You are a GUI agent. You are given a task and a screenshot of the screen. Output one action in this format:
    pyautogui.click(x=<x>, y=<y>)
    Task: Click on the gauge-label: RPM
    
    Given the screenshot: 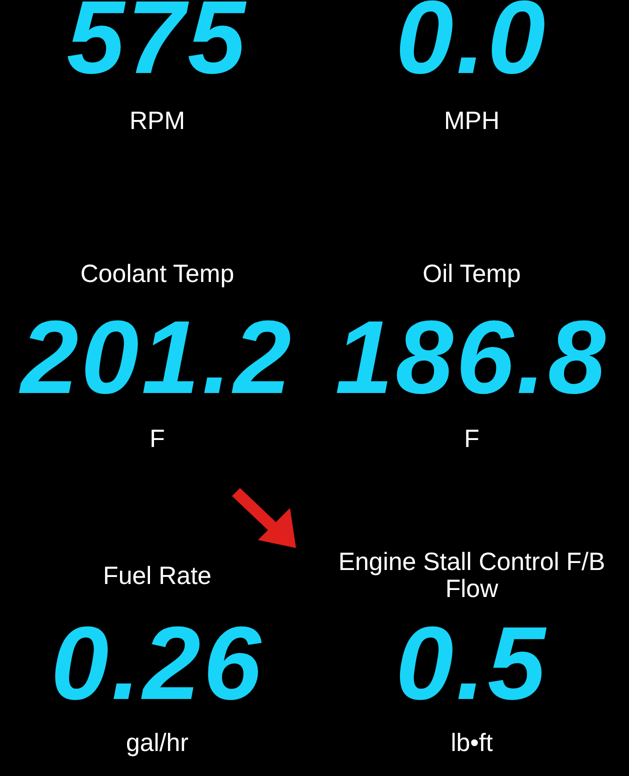 What is the action you would take?
    pyautogui.click(x=157, y=121)
    